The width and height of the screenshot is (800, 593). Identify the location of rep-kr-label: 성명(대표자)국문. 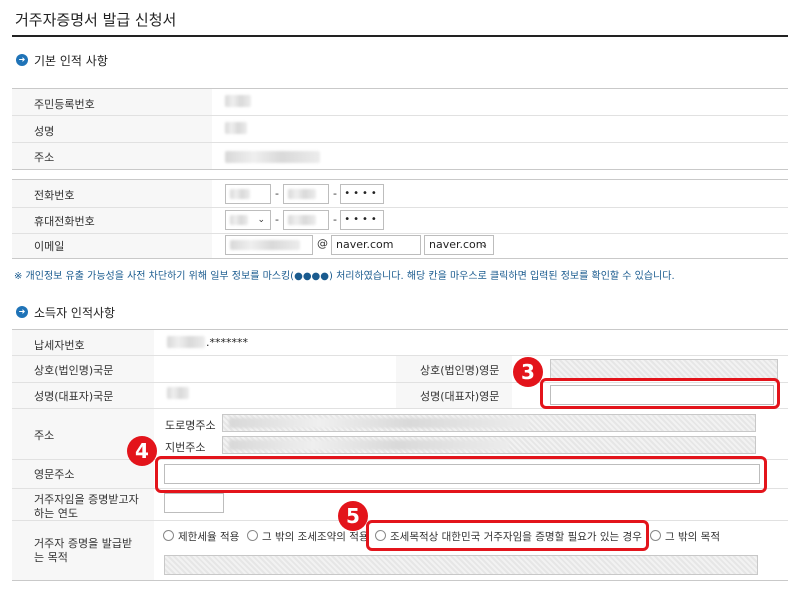
(74, 396).